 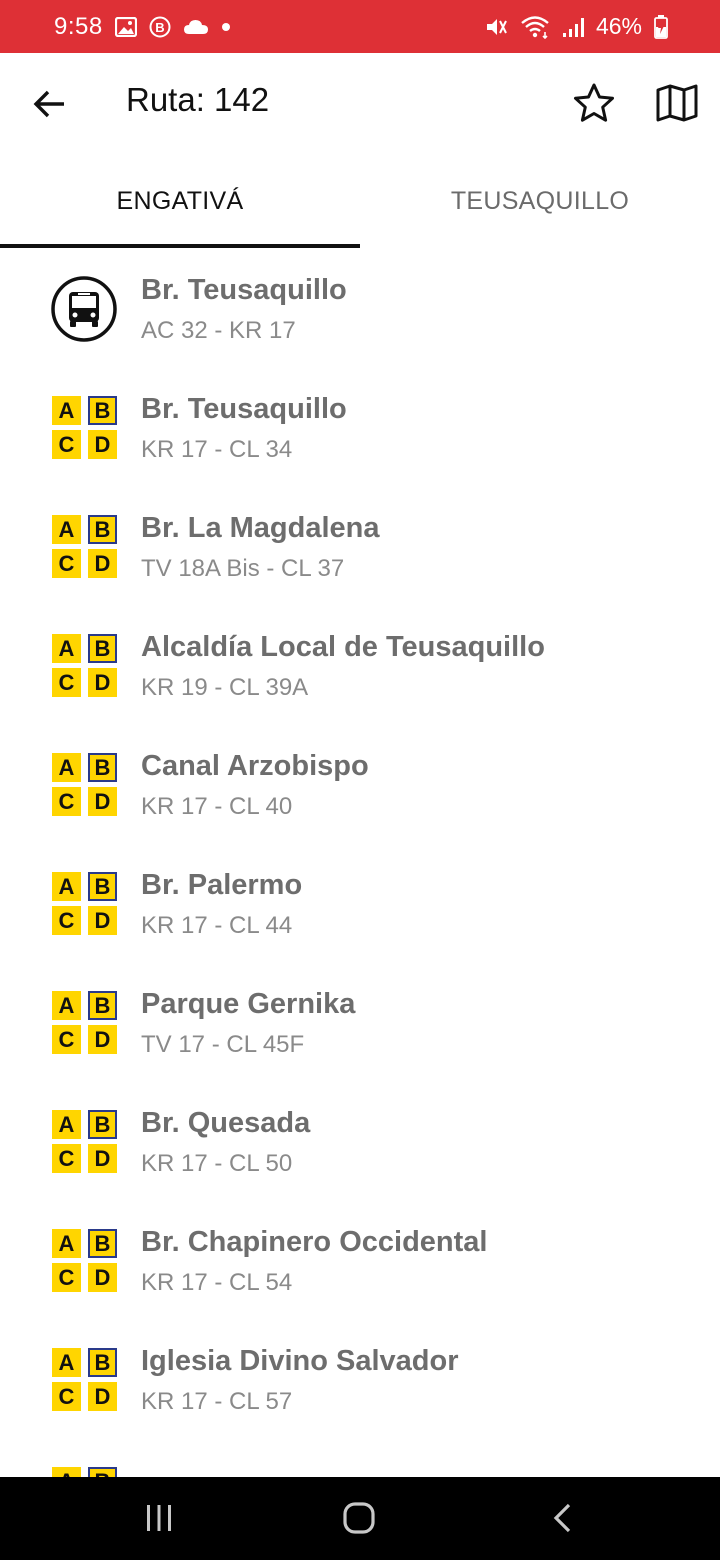 What do you see at coordinates (125, 26) in the screenshot?
I see `image-icon` at bounding box center [125, 26].